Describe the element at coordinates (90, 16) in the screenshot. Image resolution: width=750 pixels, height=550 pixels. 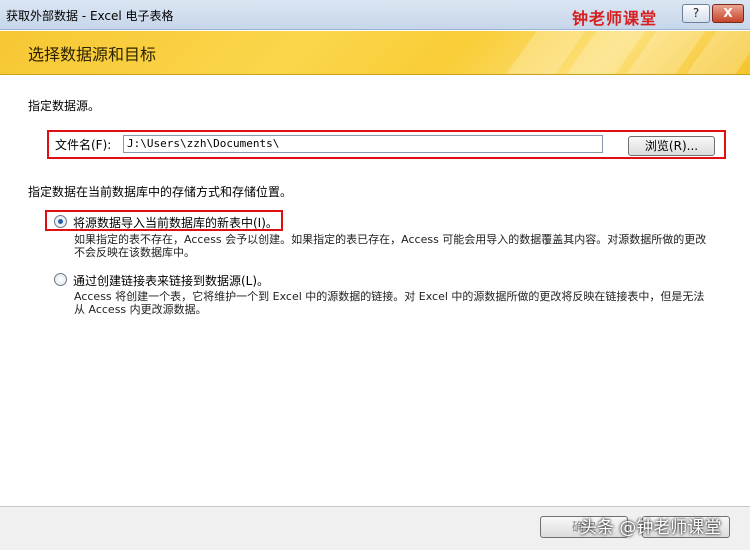
I see `window-title: 获取外部数据 - Excel 电子表格` at that location.